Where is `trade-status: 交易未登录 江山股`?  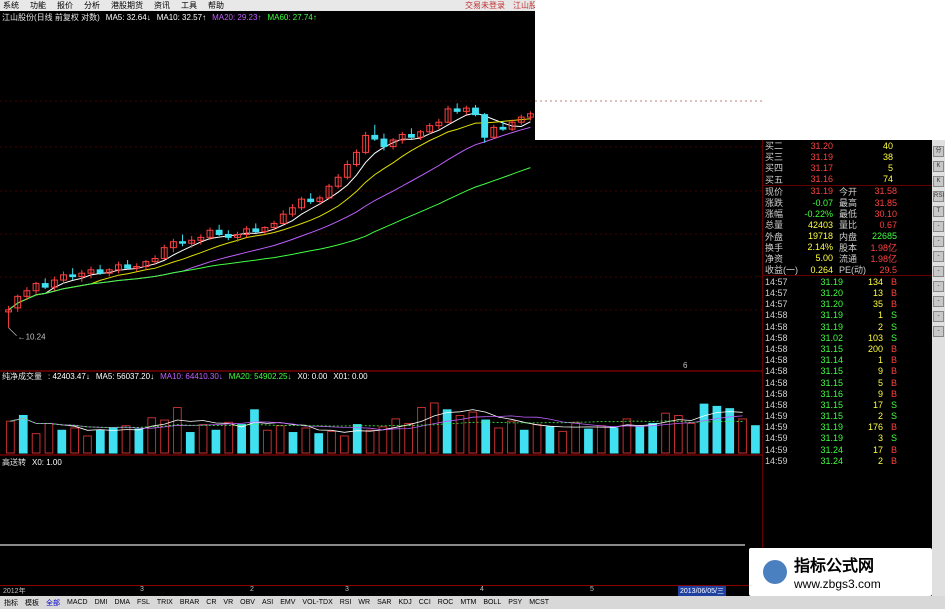 trade-status: 交易未登录 江山股 is located at coordinates (495, 5).